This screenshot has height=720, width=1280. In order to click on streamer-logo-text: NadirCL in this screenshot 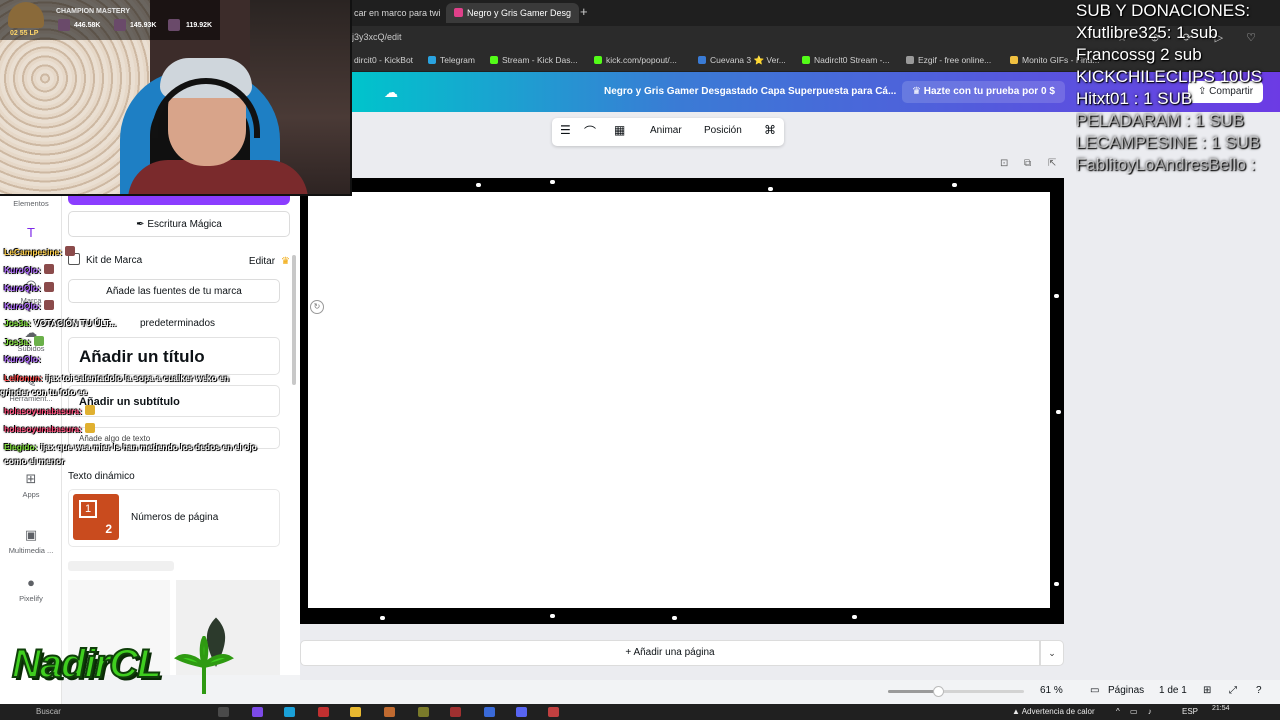, I will do `click(87, 664)`.